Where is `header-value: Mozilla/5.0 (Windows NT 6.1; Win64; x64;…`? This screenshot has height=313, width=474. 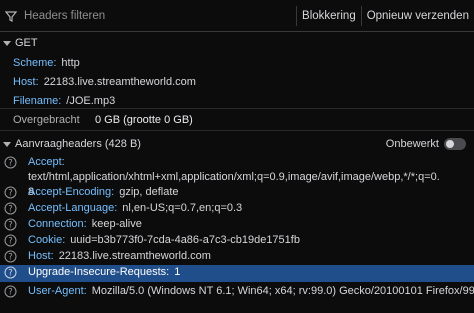 header-value: Mozilla/5.0 (Windows NT 6.1; Win64; x64;… is located at coordinates (282, 291).